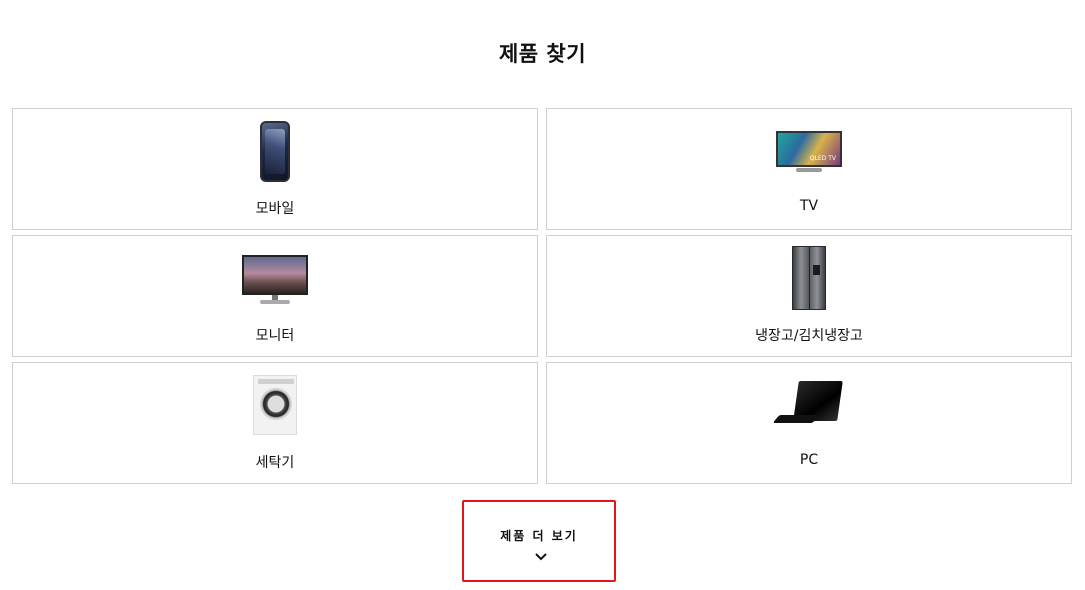 This screenshot has height=590, width=1085. What do you see at coordinates (541, 557) in the screenshot?
I see `chevron-down-icon` at bounding box center [541, 557].